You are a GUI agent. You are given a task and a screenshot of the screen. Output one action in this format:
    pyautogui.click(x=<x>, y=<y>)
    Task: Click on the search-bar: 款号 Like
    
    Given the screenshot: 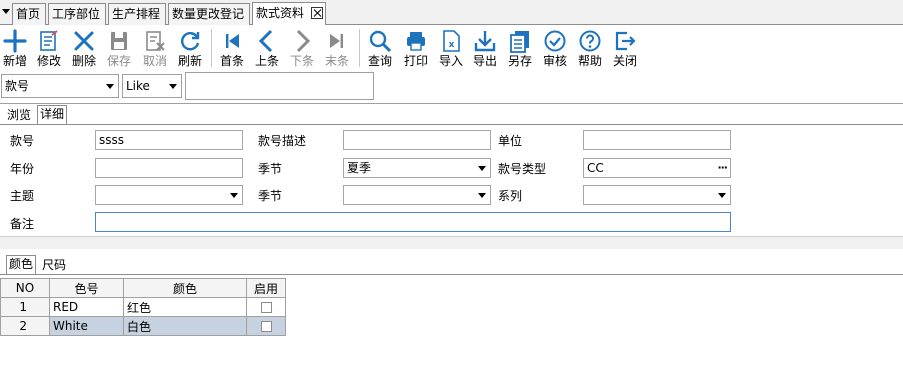 What is the action you would take?
    pyautogui.click(x=451, y=86)
    